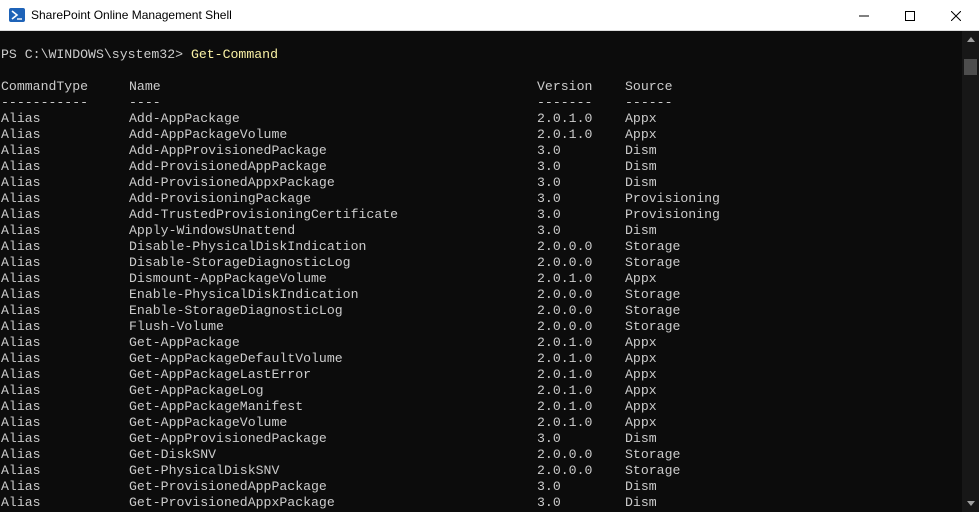 This screenshot has width=979, height=512. I want to click on cell-name: Get-AppPackage, so click(184, 342).